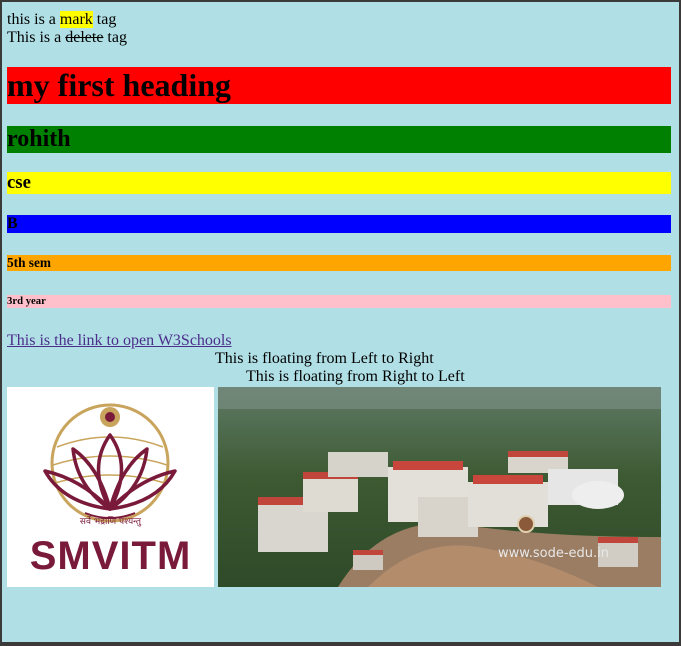 The width and height of the screenshot is (681, 646). Describe the element at coordinates (339, 301) in the screenshot. I see `heading-6: 3rd year` at that location.